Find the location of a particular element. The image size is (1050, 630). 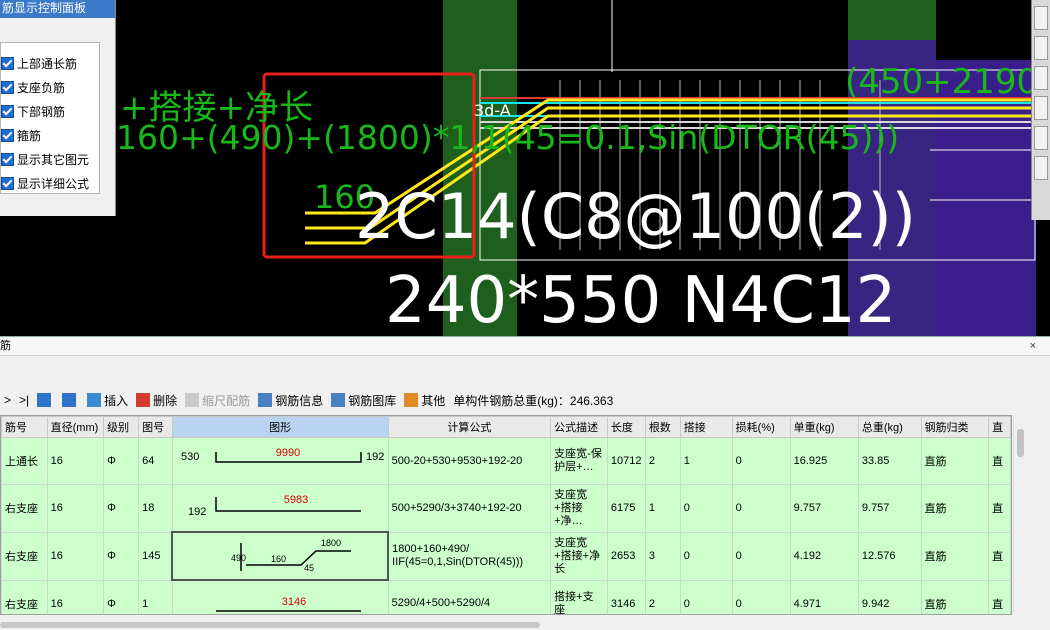

nav-next-button: > is located at coordinates (7, 400).